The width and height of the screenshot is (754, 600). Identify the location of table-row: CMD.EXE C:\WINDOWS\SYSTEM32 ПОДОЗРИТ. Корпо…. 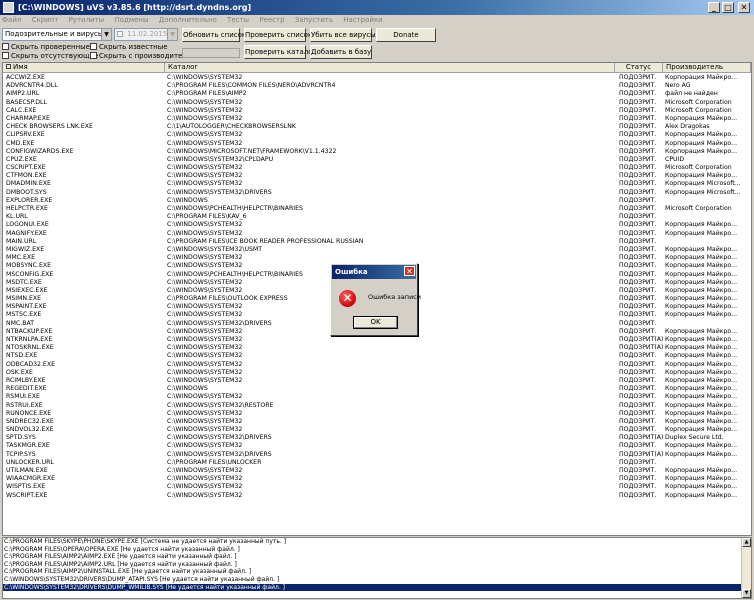
(377, 144).